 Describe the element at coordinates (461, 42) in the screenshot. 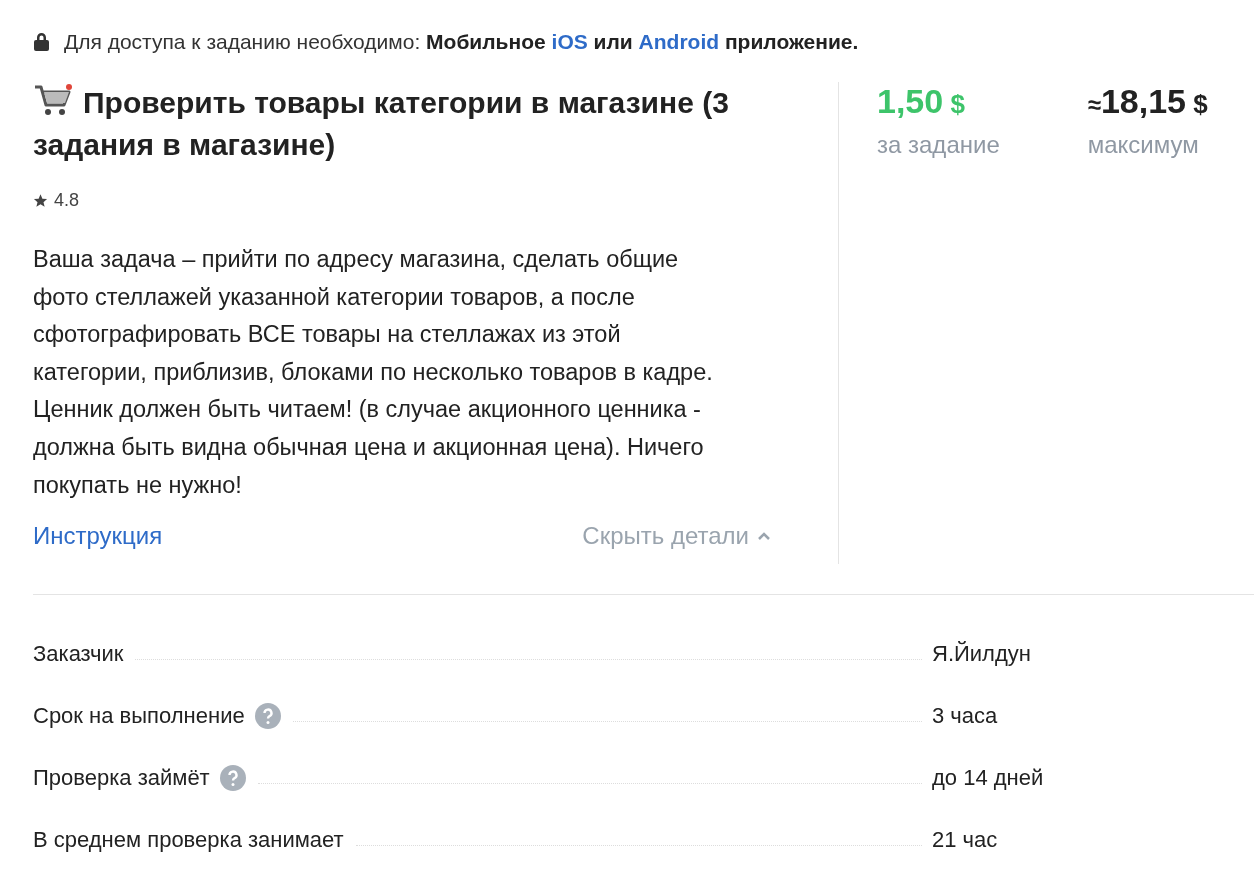

I see `access-notice: Для доступа к заданию необходимо: Мобильное iOS или Android приложение.` at that location.